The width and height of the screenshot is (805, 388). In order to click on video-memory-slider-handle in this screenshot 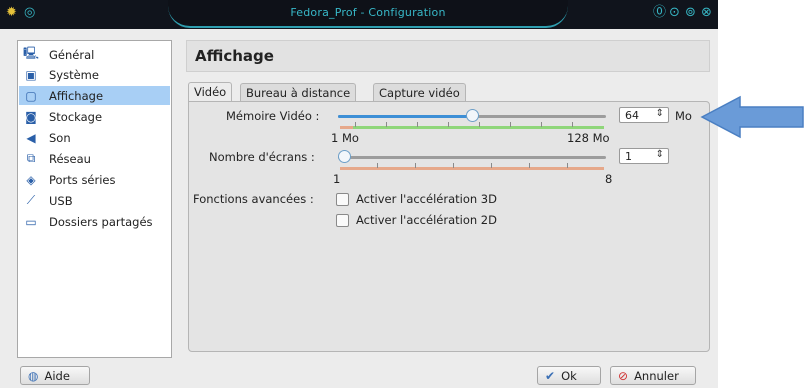, I will do `click(472, 115)`.